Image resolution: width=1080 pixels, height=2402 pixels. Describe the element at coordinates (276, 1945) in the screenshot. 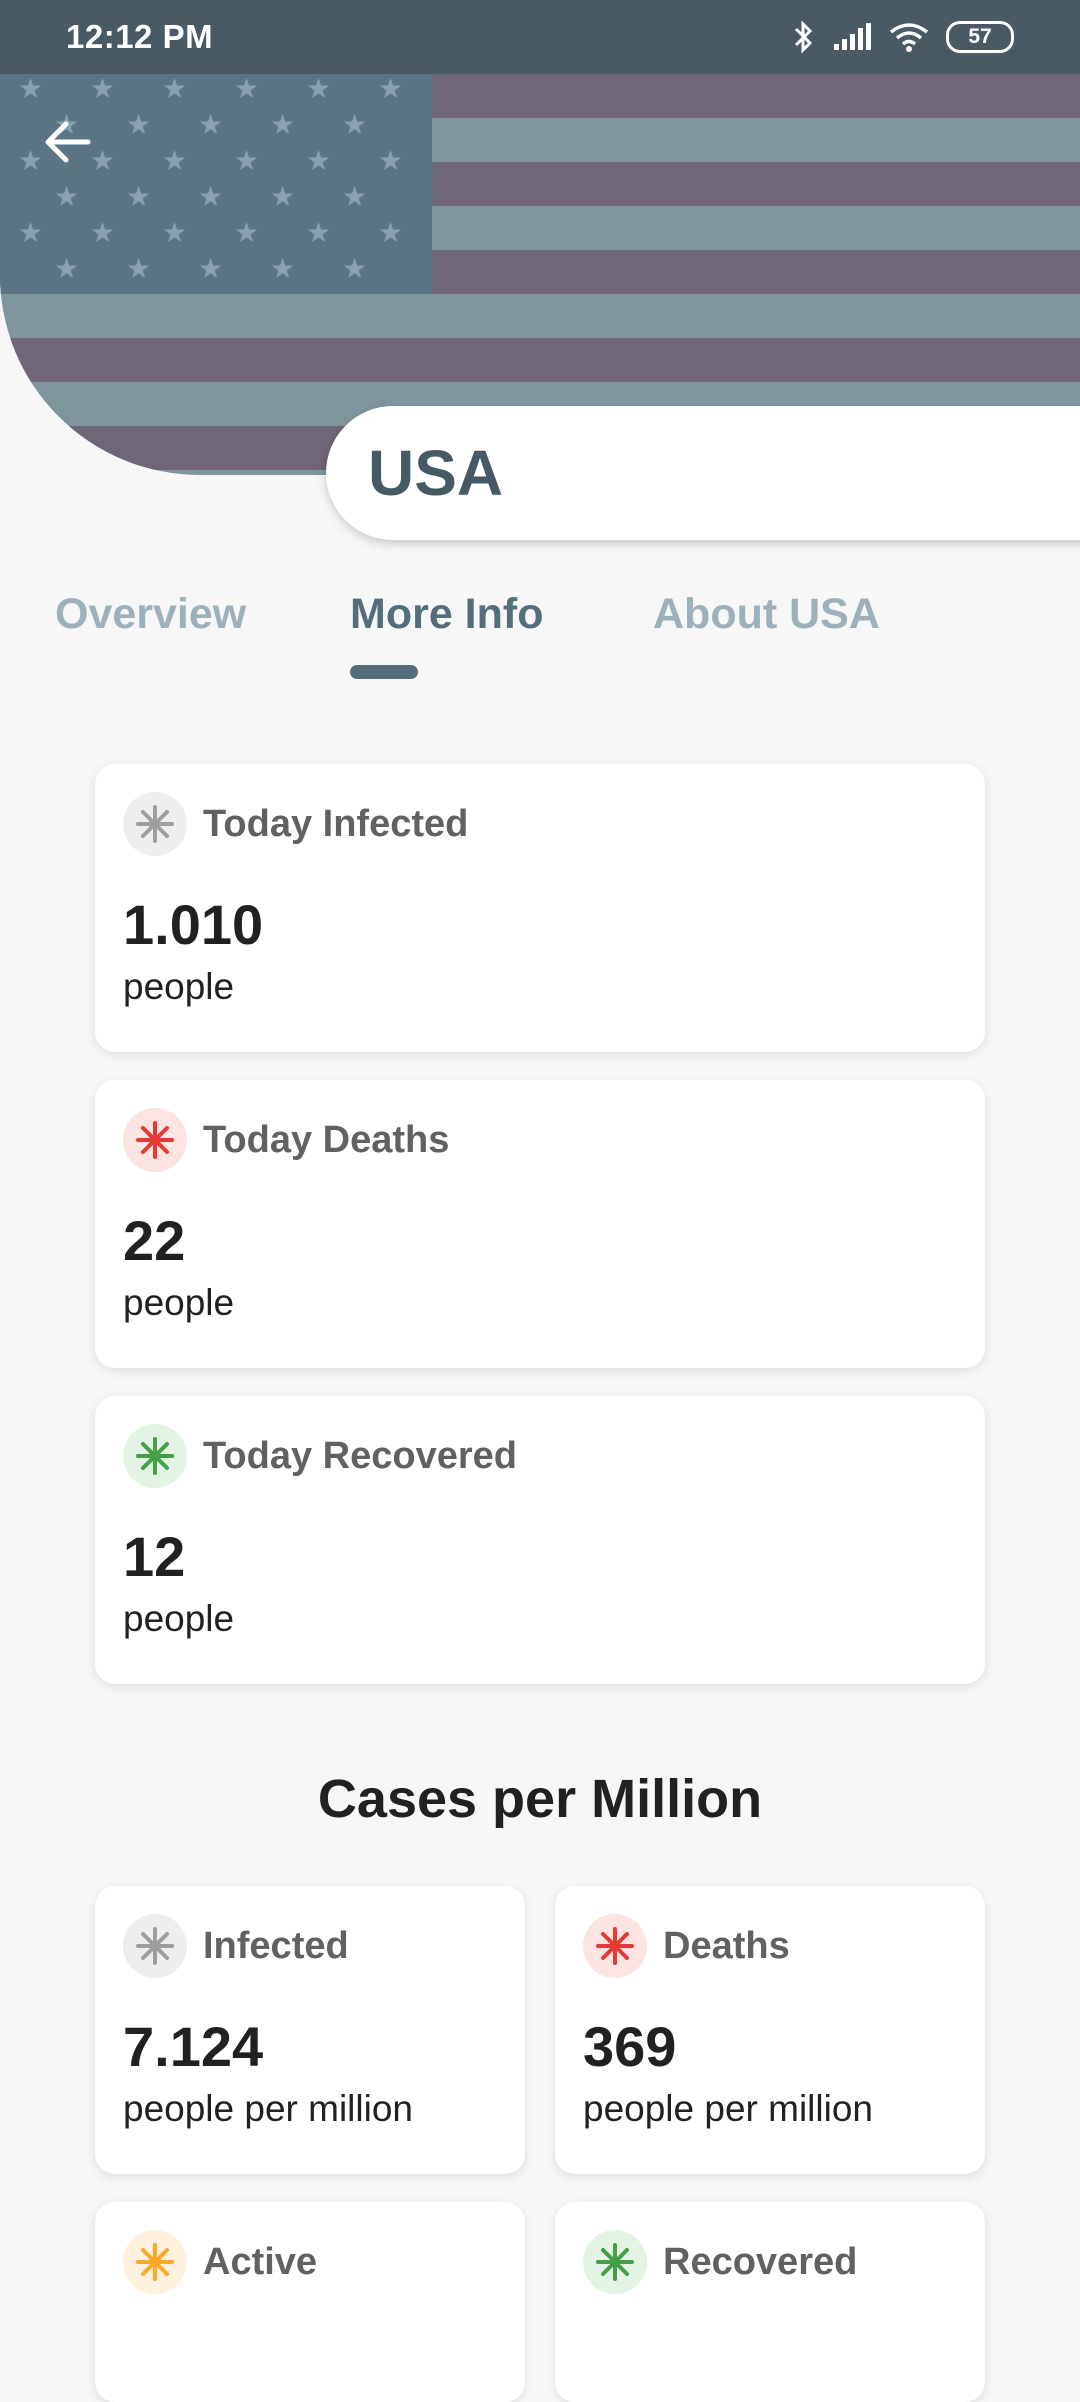

I see `card-label: Infected` at that location.